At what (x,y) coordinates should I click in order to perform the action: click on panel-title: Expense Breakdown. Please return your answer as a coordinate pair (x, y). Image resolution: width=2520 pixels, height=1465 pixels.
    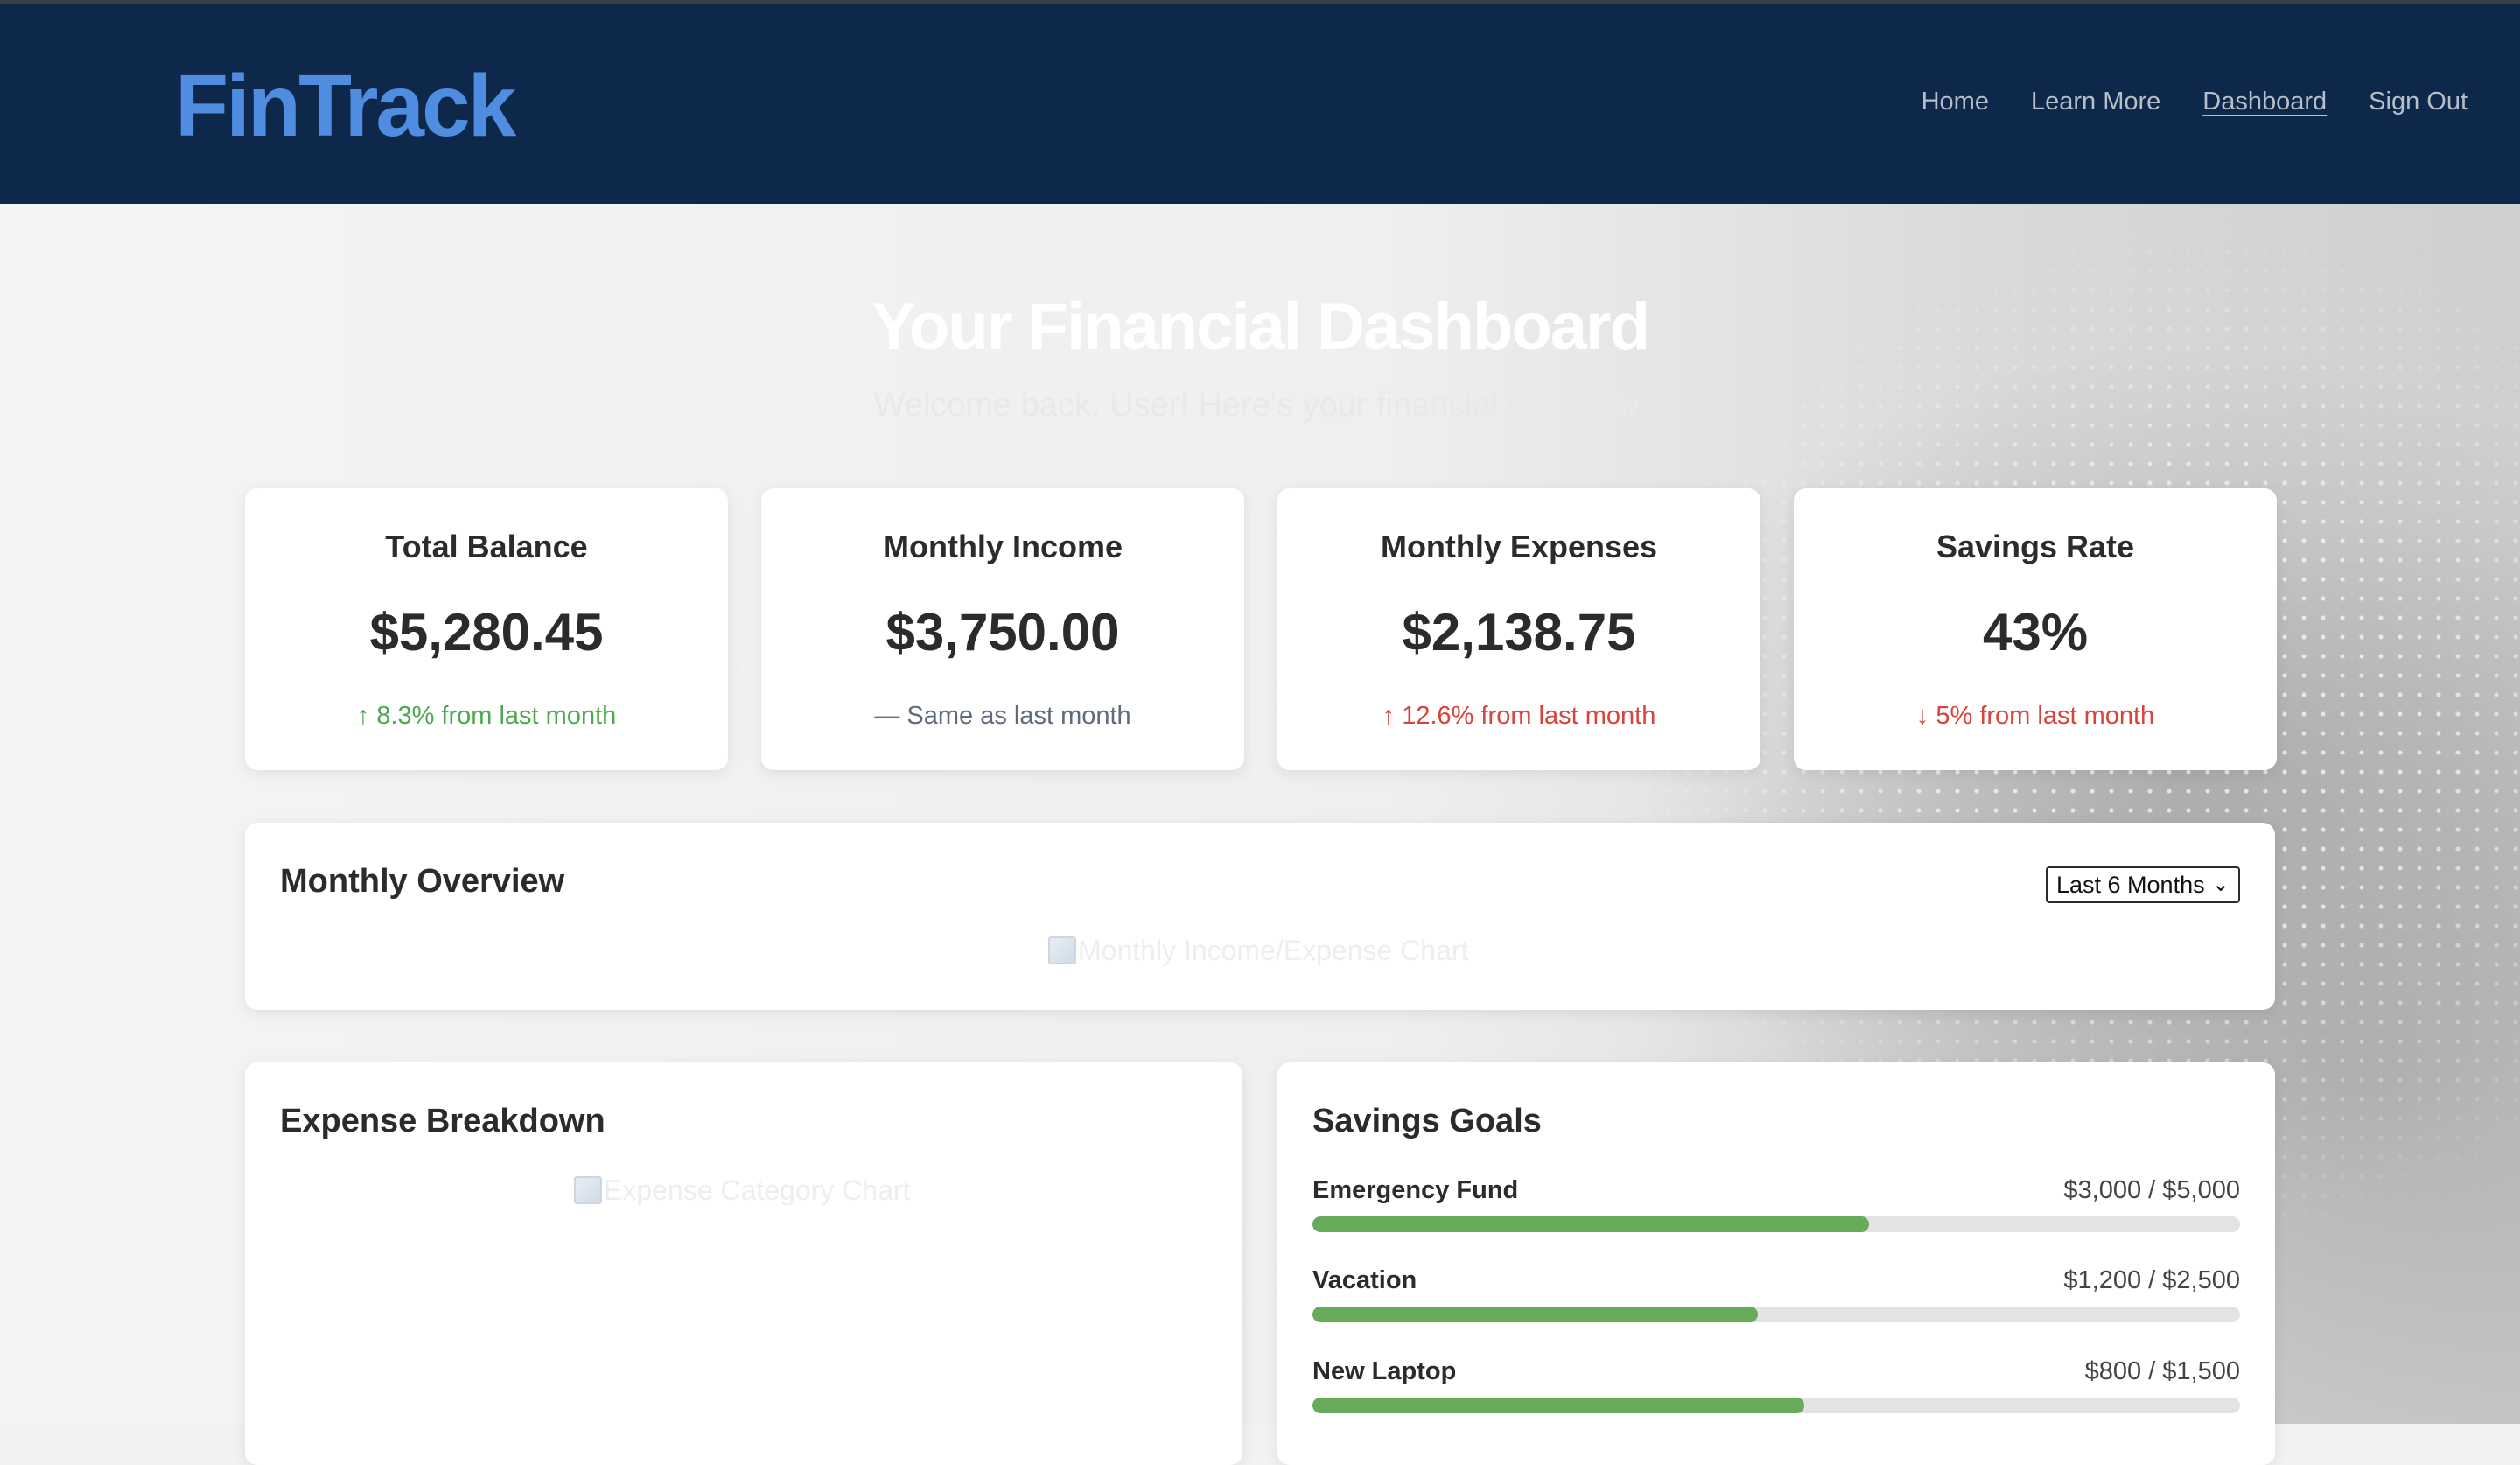
    Looking at the image, I should click on (443, 1121).